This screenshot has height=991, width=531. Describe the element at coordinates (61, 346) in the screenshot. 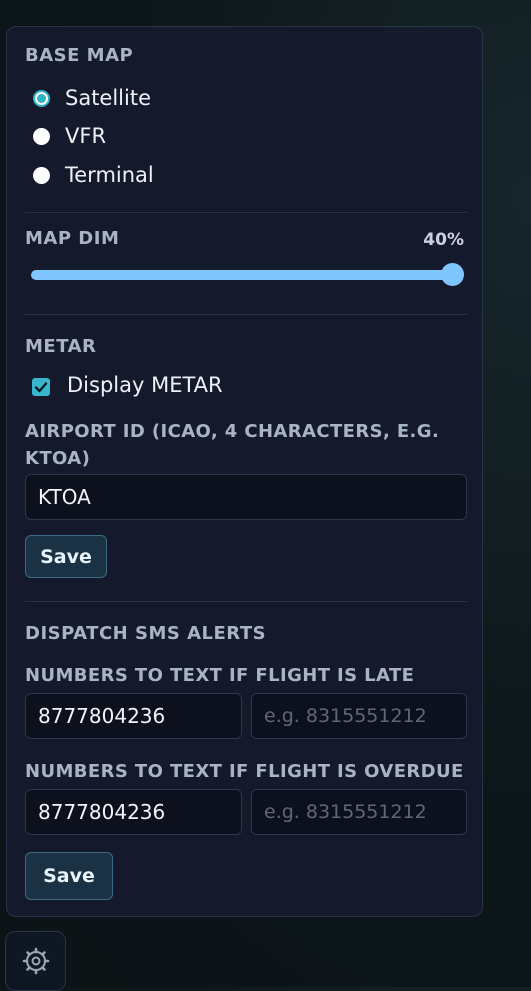

I see `metar-title: METAR` at that location.